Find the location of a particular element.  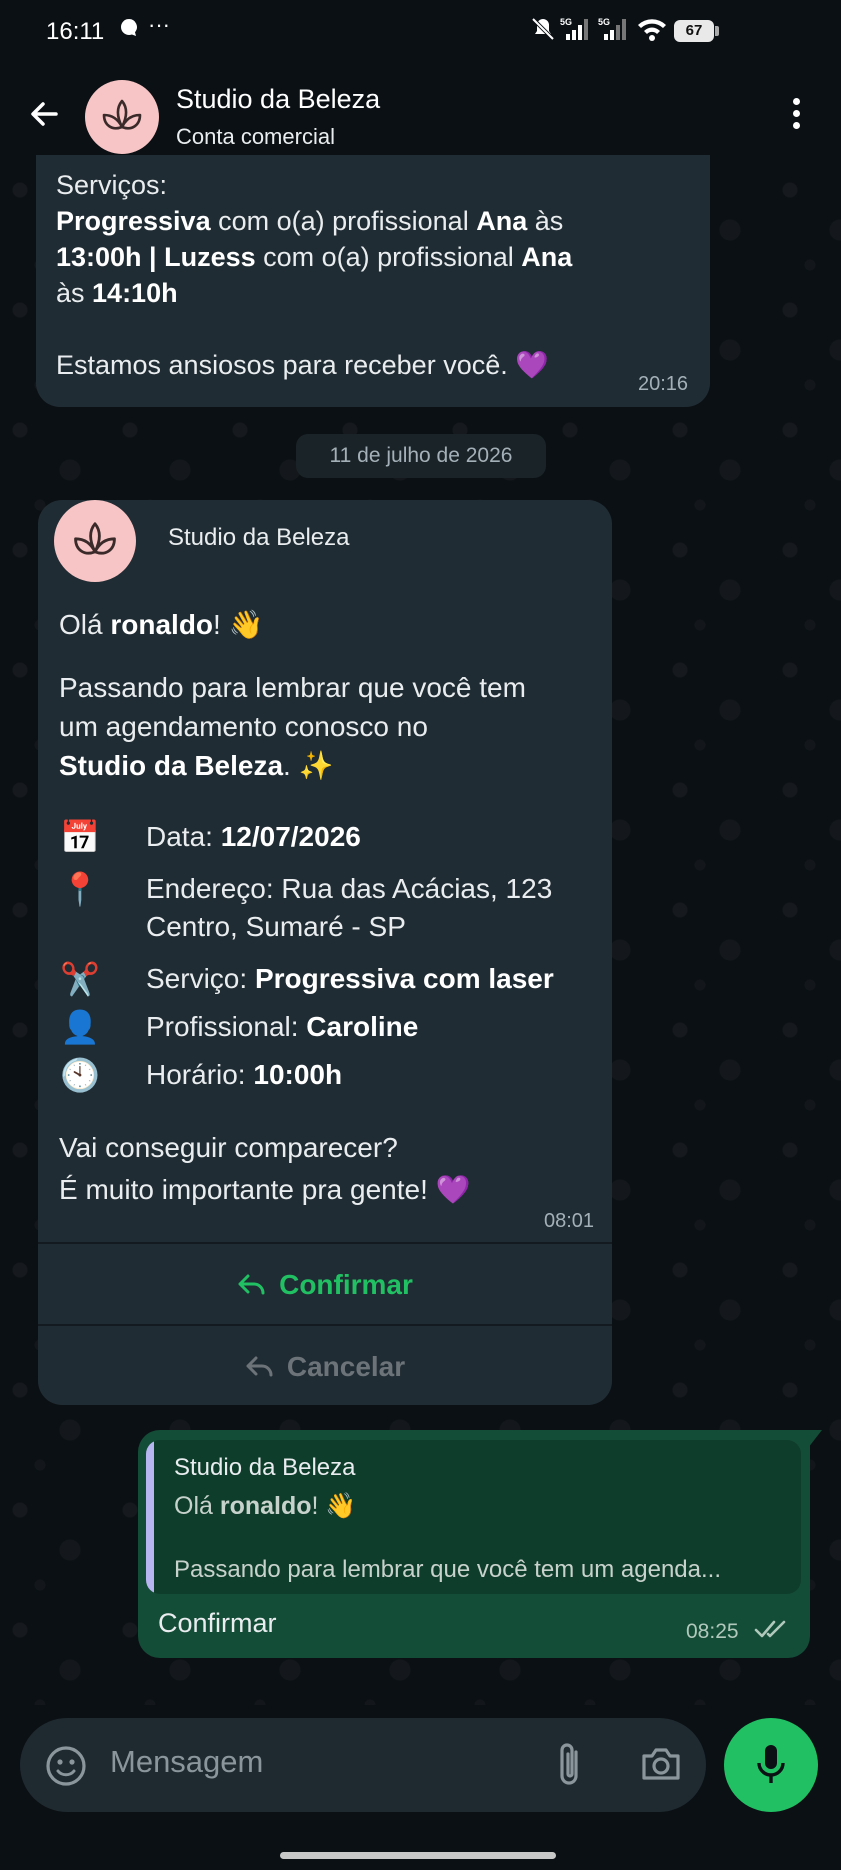

message-input: Mensagem is located at coordinates (186, 1762).